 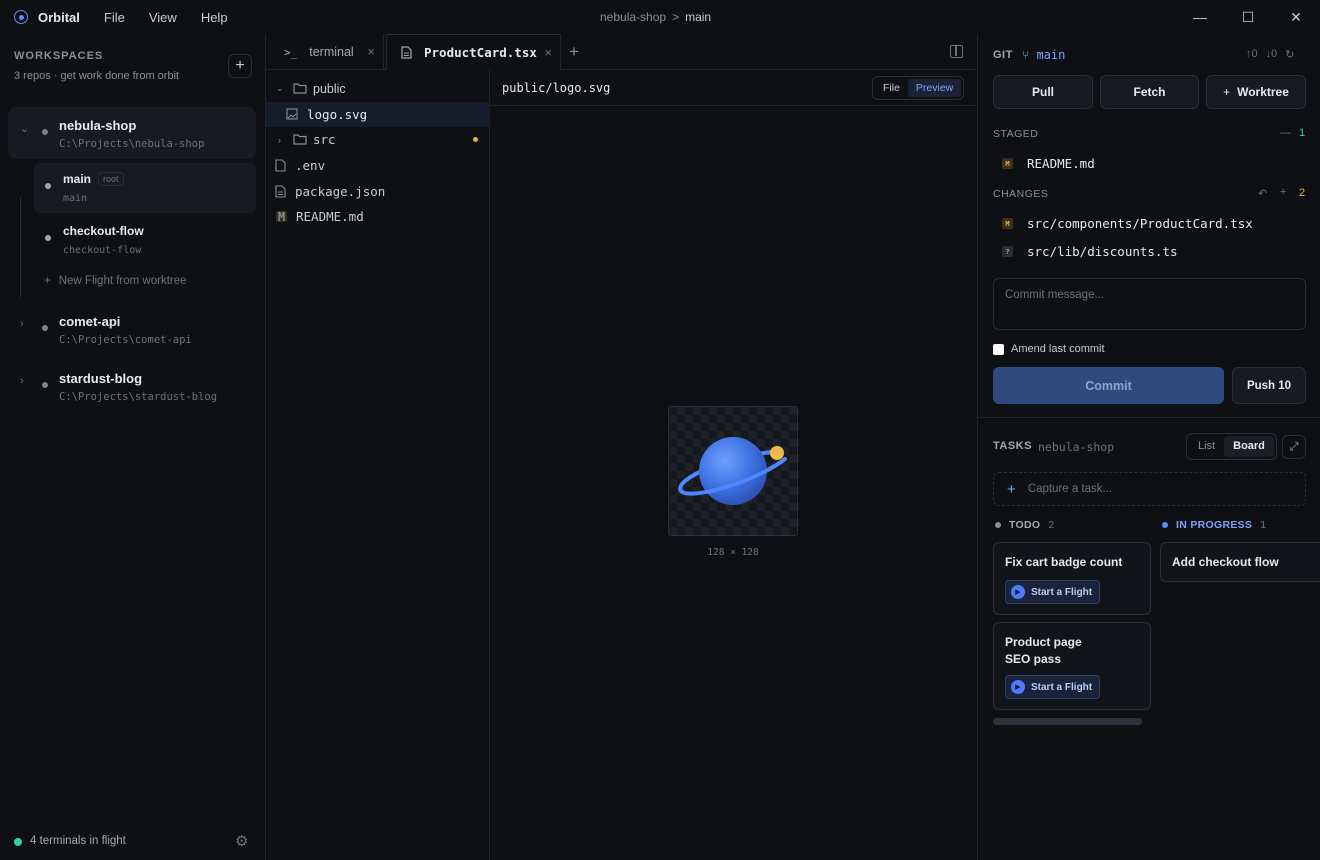 What do you see at coordinates (621, 52) in the screenshot?
I see `tab-bar: >_ terminal × ProductCard.tsx × +` at bounding box center [621, 52].